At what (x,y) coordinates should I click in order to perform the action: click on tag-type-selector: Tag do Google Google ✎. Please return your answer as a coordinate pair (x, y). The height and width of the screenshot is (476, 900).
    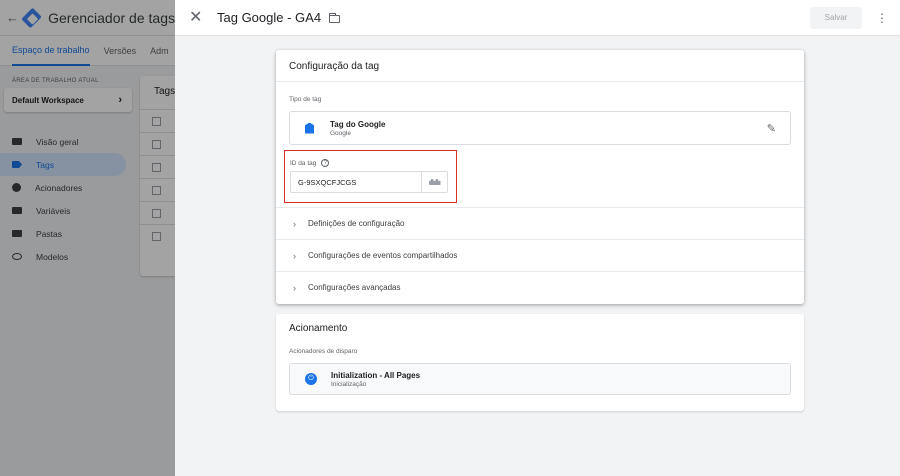
    Looking at the image, I should click on (540, 128).